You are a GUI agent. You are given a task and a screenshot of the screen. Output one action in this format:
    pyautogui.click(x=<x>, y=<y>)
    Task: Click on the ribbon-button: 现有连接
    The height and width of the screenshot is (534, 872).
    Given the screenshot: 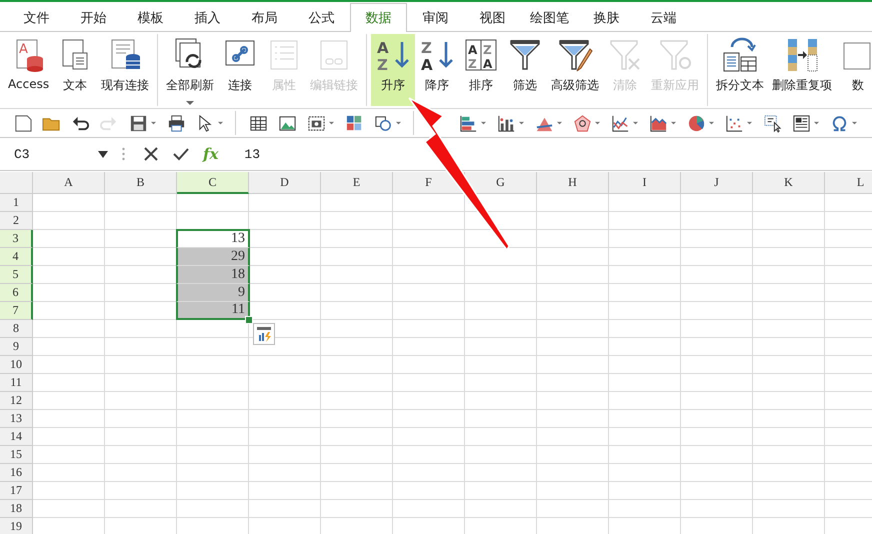 What is the action you would take?
    pyautogui.click(x=125, y=70)
    